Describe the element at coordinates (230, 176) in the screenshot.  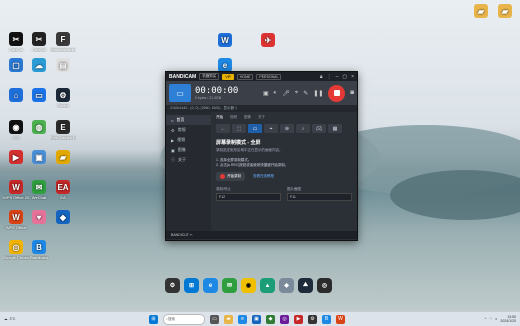
I see `start-record-button: 开始录制` at that location.